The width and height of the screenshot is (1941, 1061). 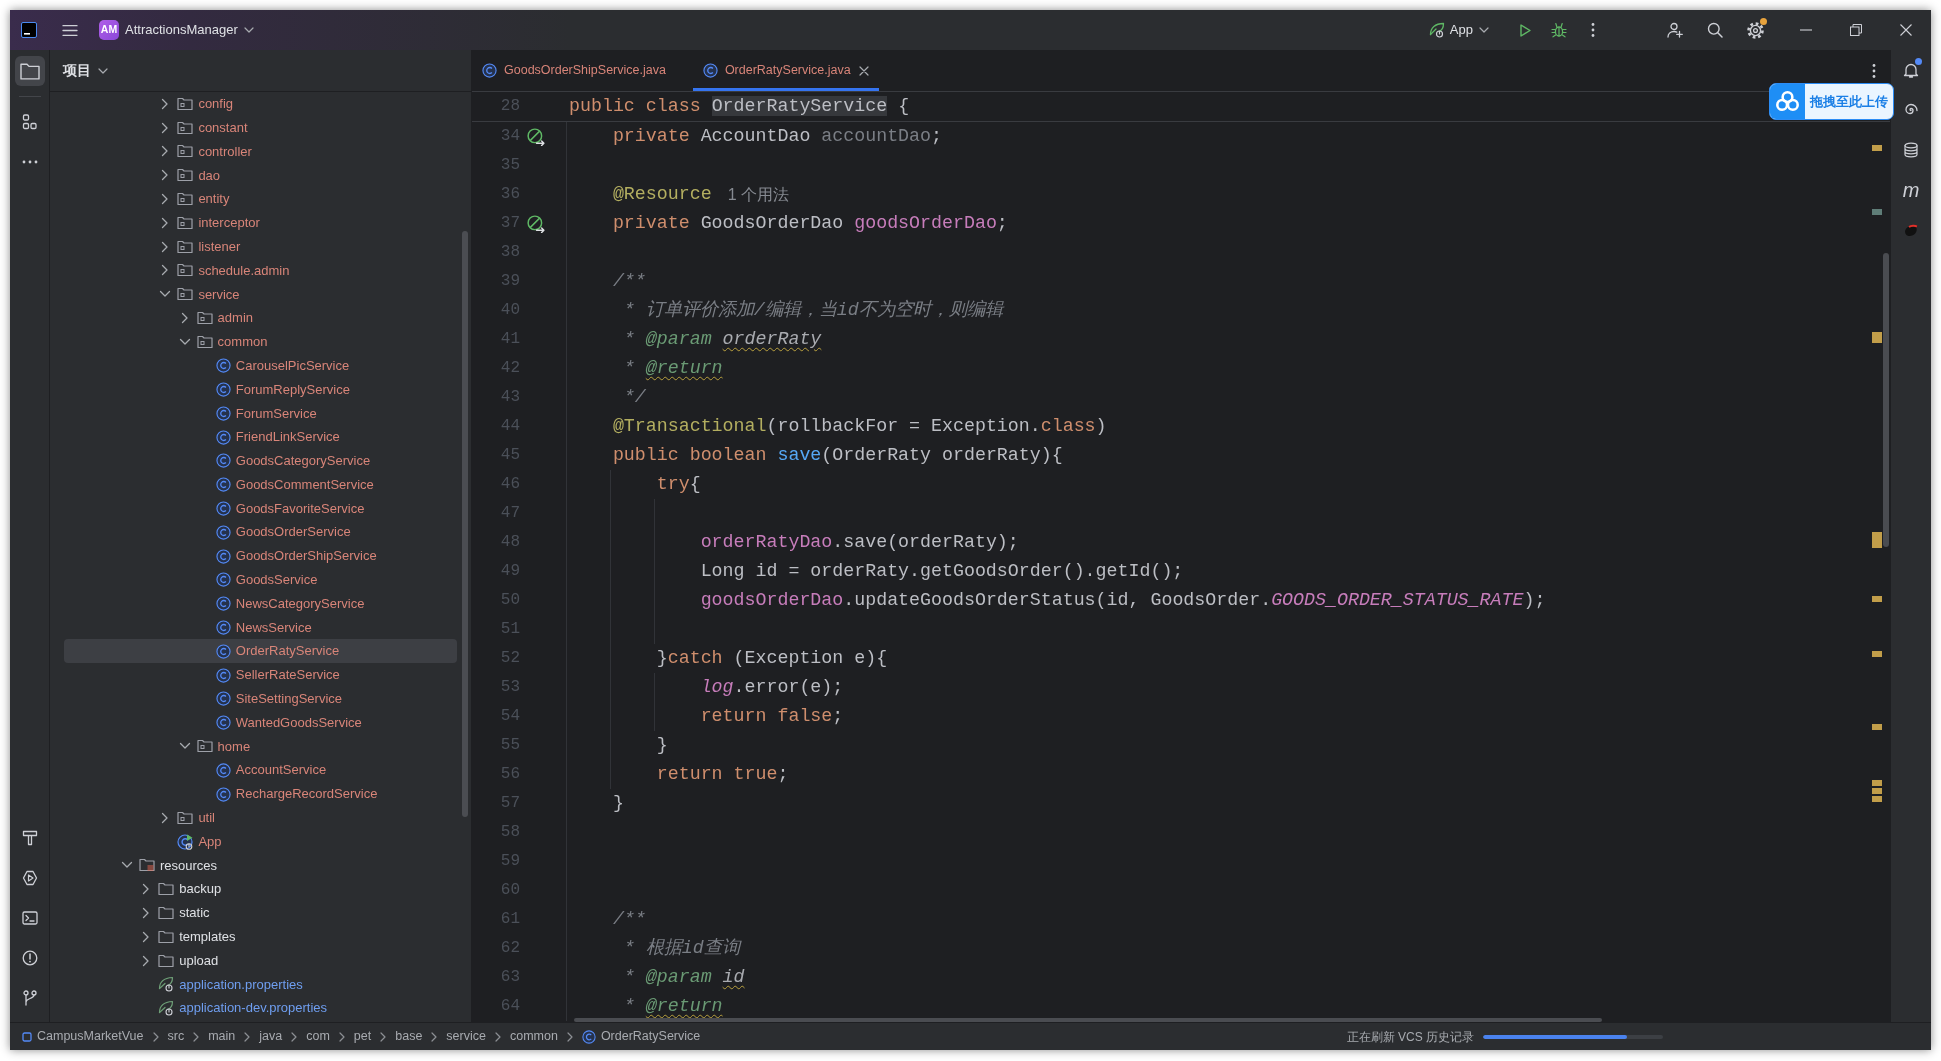 I want to click on tree-item: dao, so click(x=260, y=175).